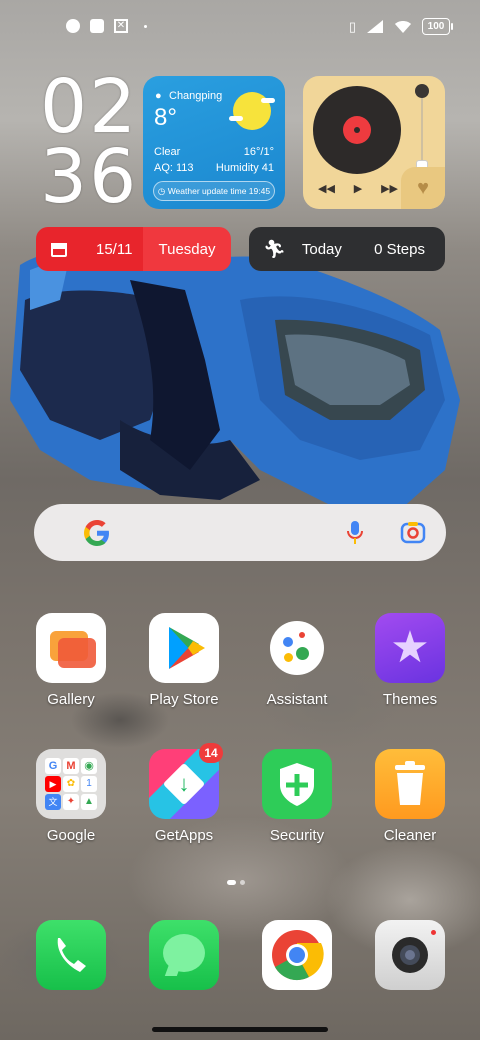 This screenshot has width=480, height=1040. What do you see at coordinates (437, 26) in the screenshot?
I see `battery-icon: 100` at bounding box center [437, 26].